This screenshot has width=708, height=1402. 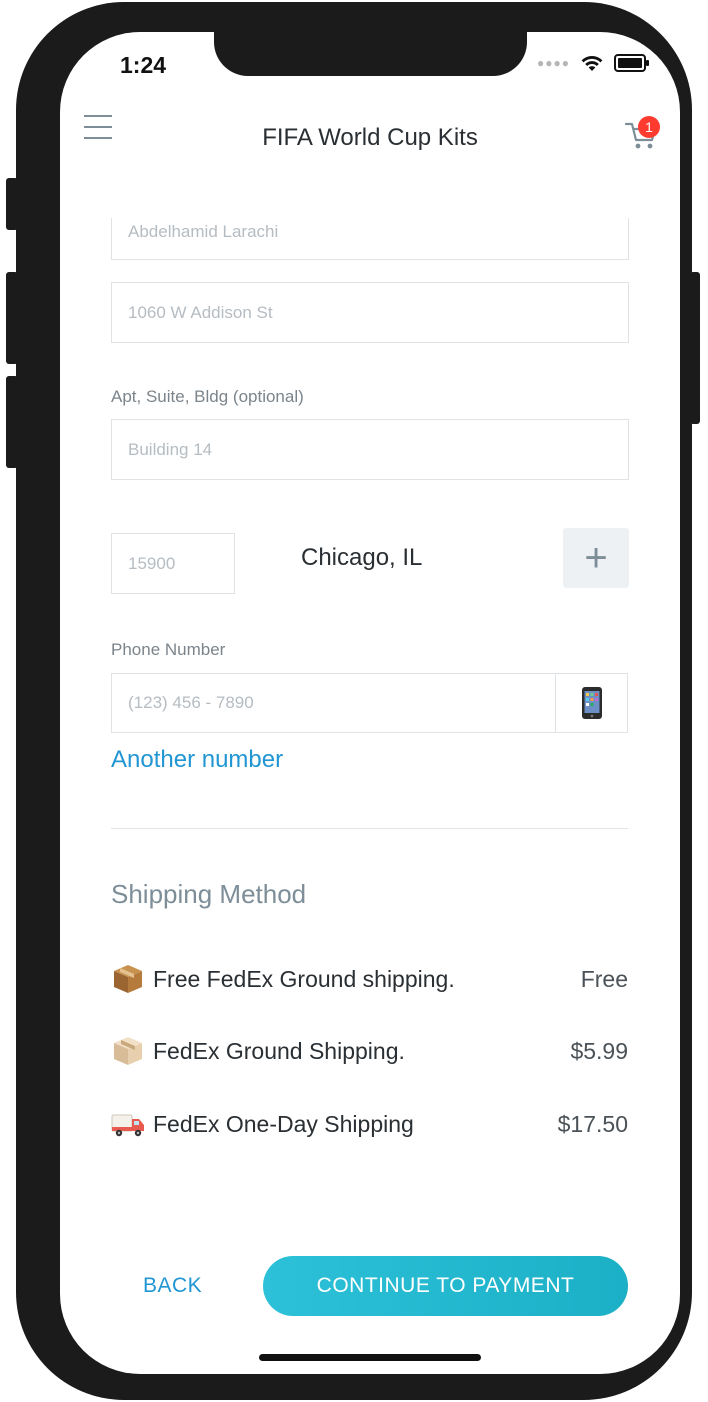 I want to click on shipping-option-price: Free, so click(x=604, y=978).